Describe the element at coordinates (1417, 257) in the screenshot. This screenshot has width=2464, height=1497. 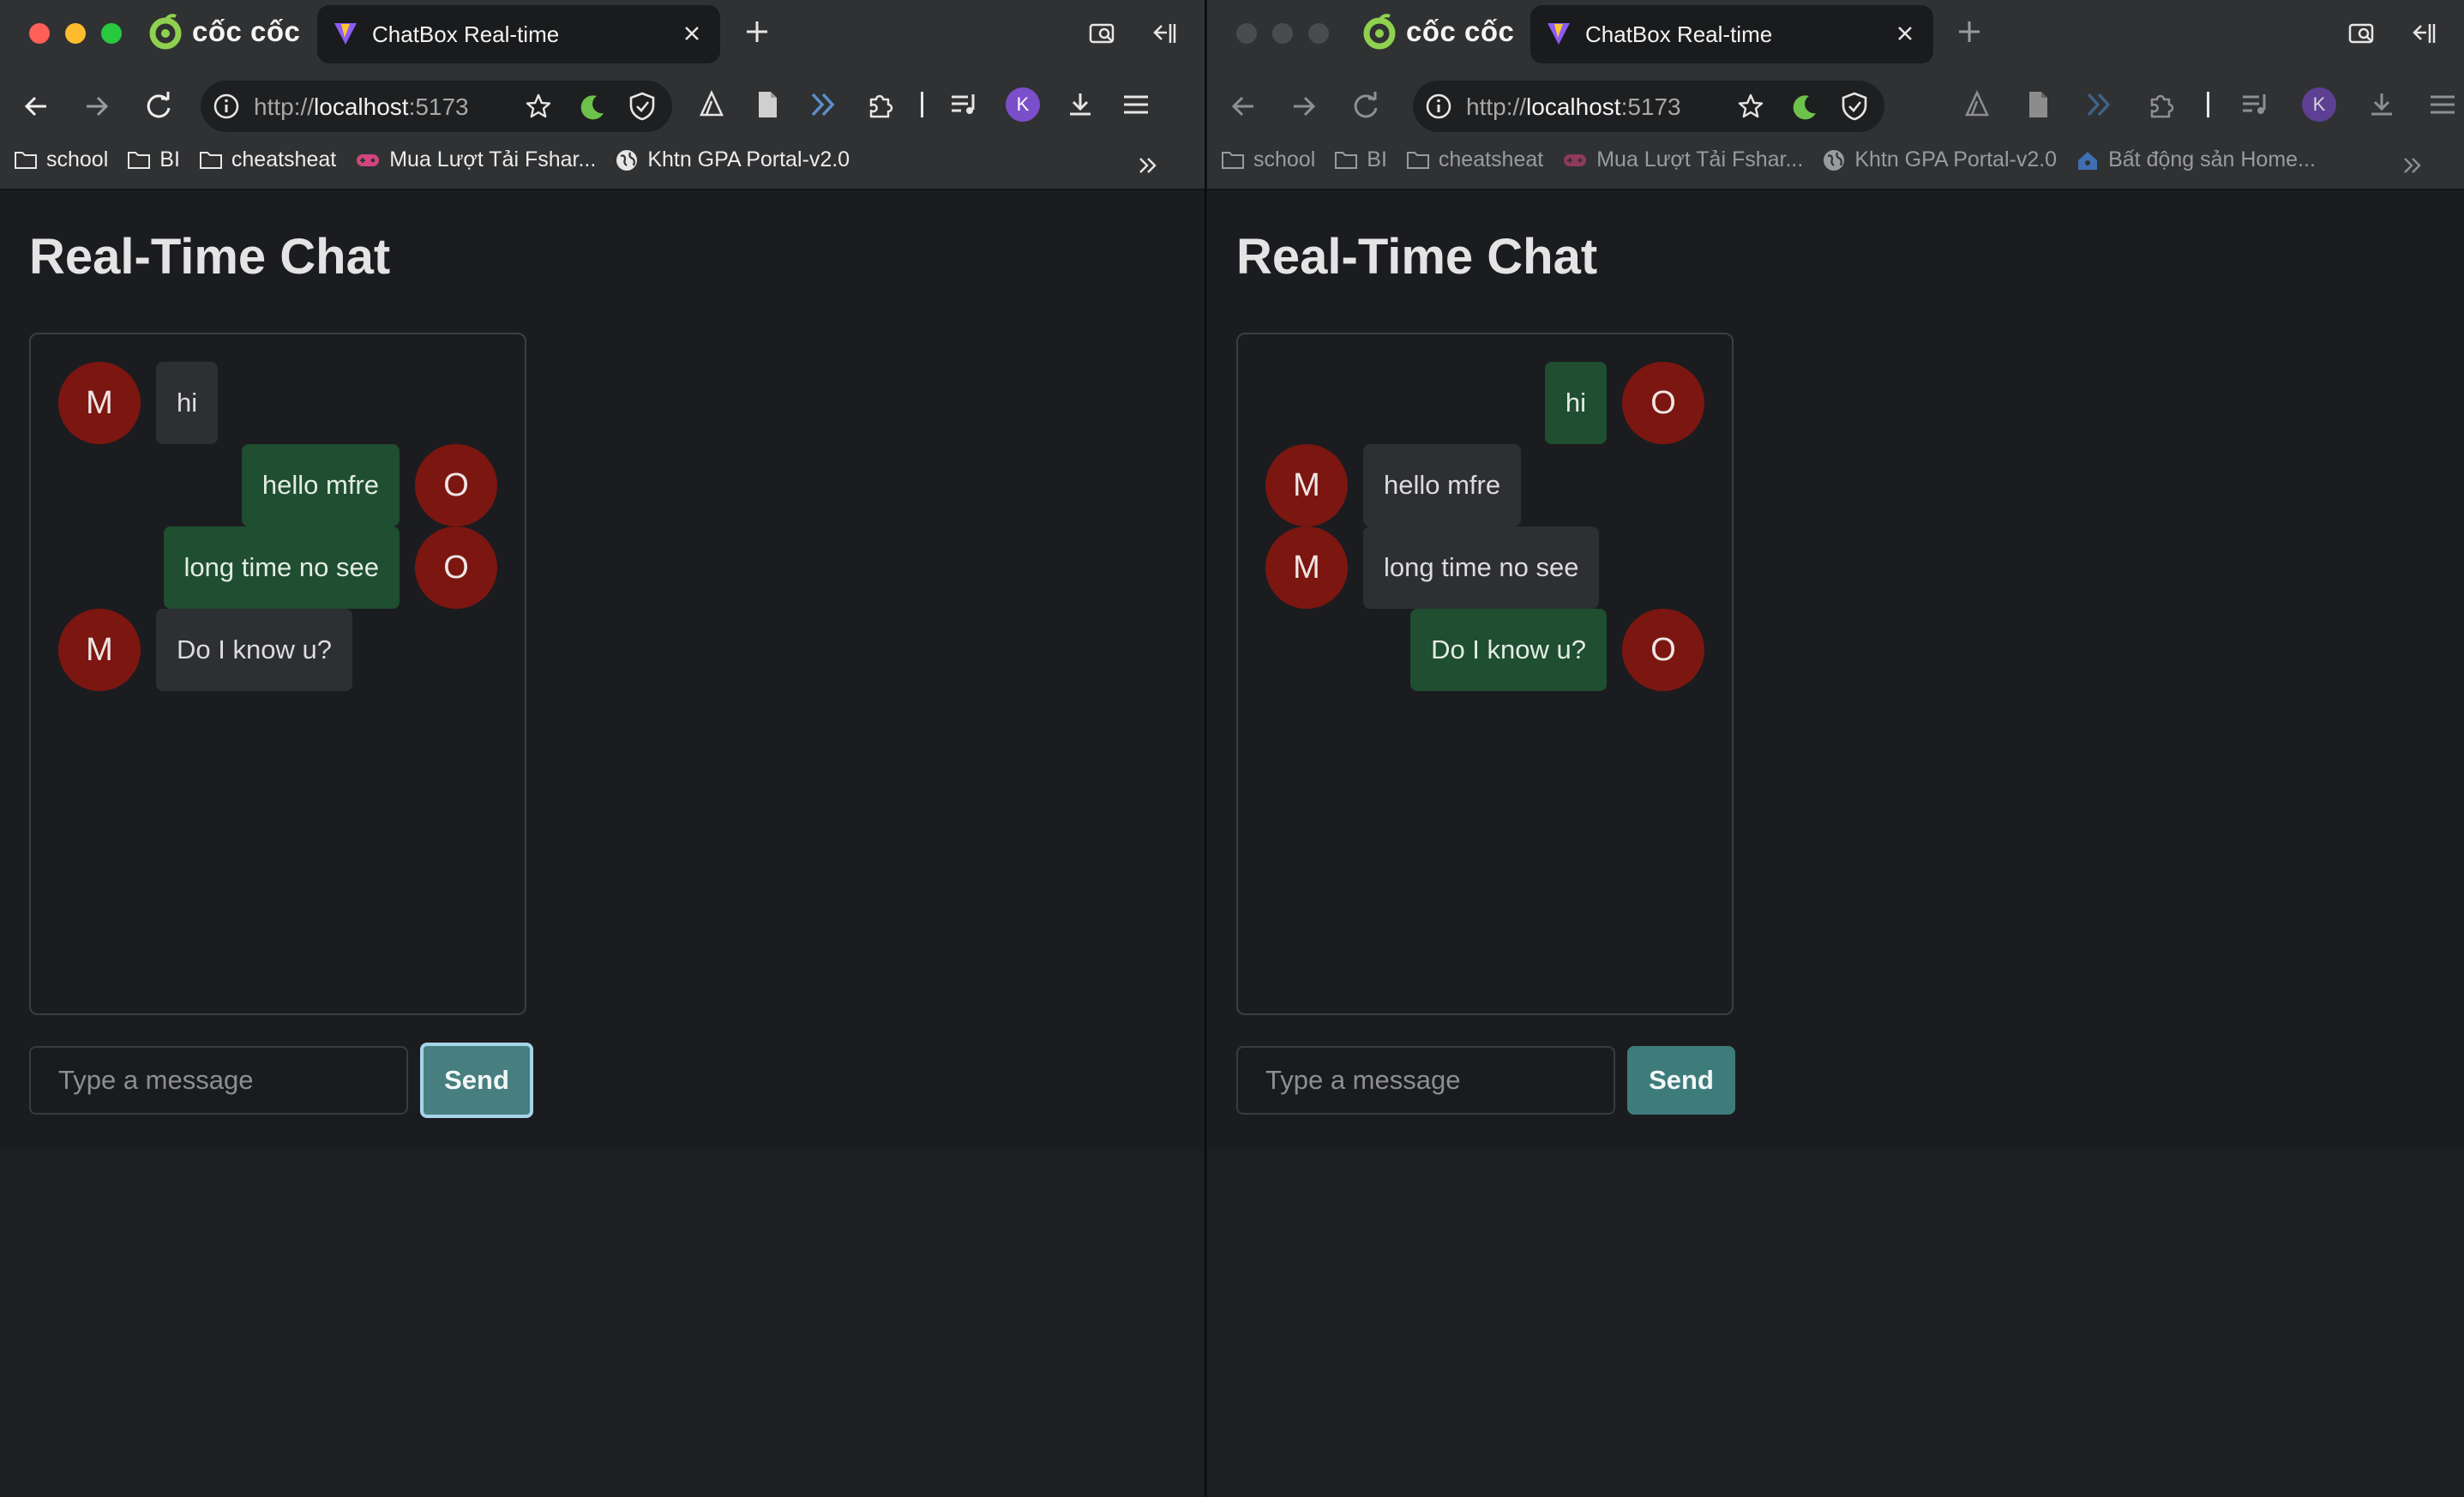
I see `page-title: Real-Time Chat` at that location.